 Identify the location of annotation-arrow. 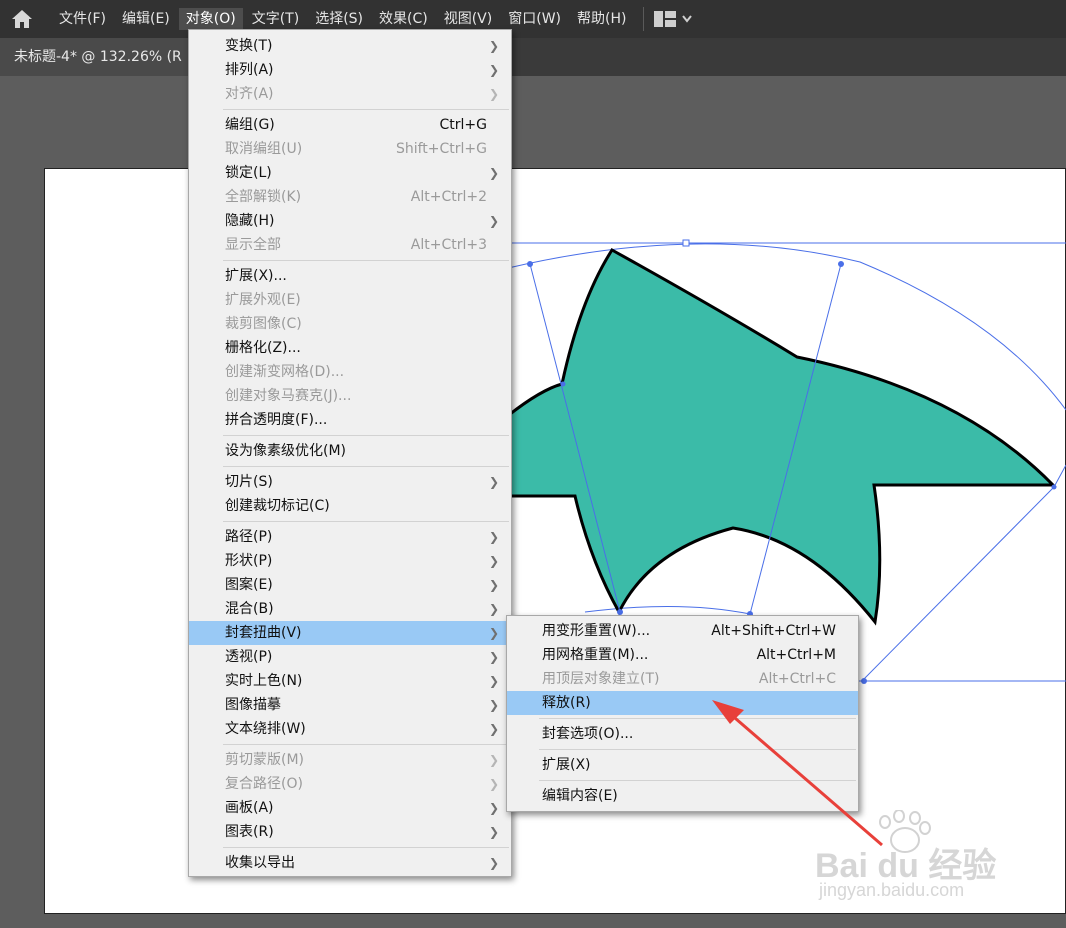
(797, 773).